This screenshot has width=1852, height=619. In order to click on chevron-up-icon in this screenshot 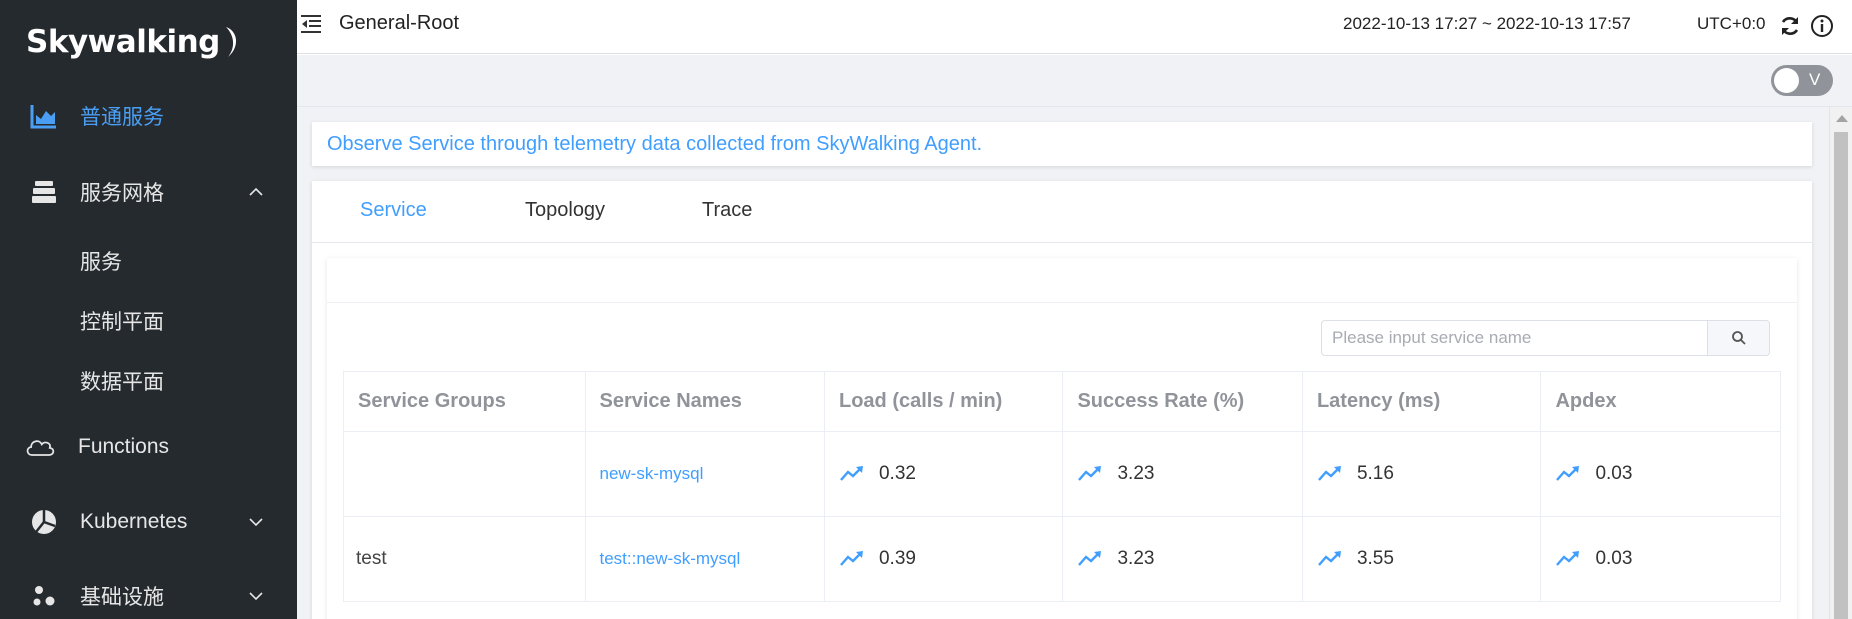, I will do `click(256, 191)`.